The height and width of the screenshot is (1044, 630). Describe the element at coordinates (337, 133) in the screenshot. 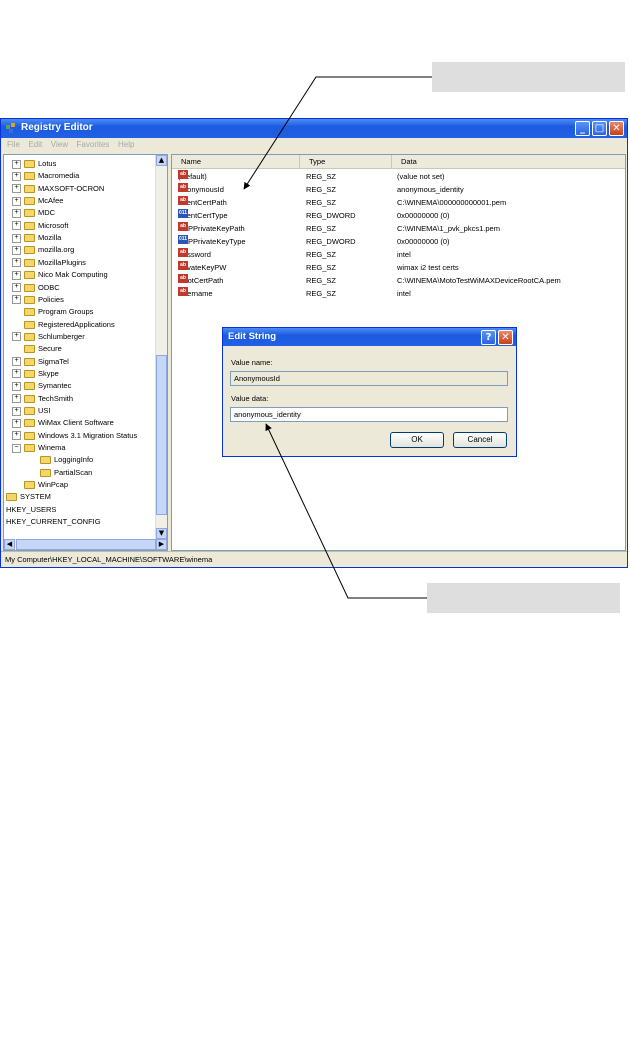

I see `callout-arrow-top` at that location.